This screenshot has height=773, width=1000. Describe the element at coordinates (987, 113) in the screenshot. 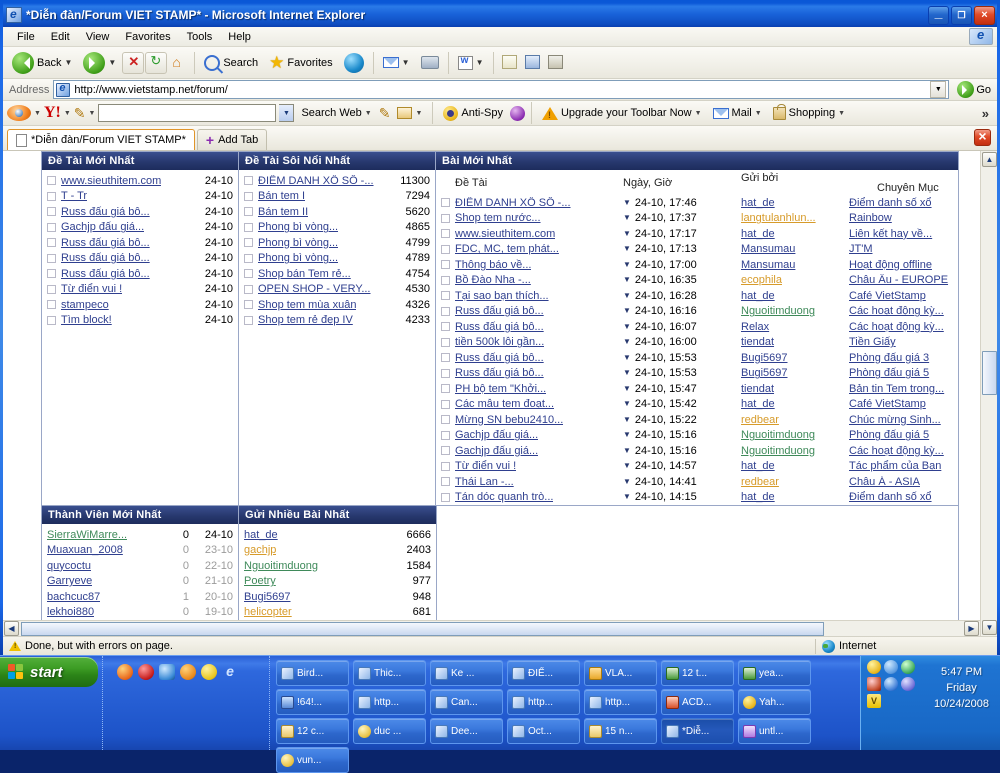

I see `toolbar-overflow-button: »` at that location.